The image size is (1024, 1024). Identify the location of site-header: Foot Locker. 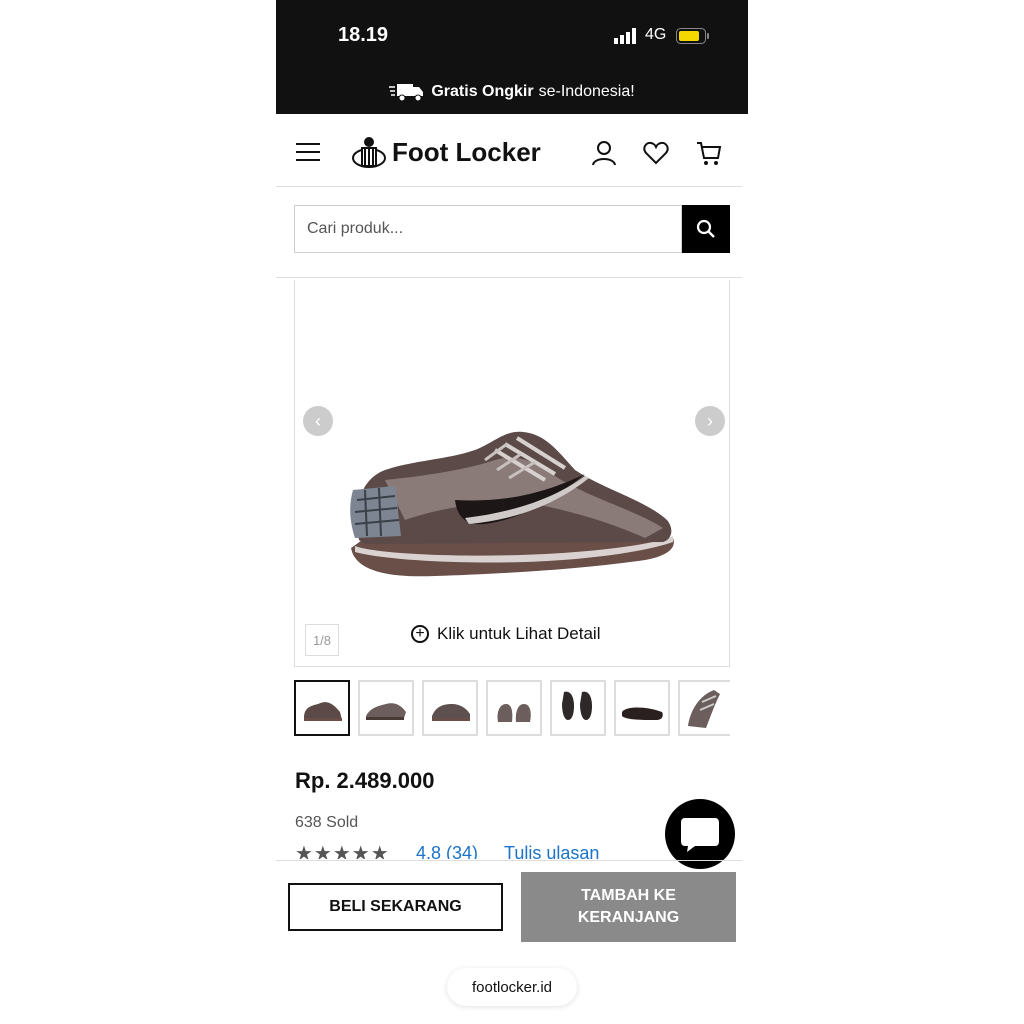
(509, 150).